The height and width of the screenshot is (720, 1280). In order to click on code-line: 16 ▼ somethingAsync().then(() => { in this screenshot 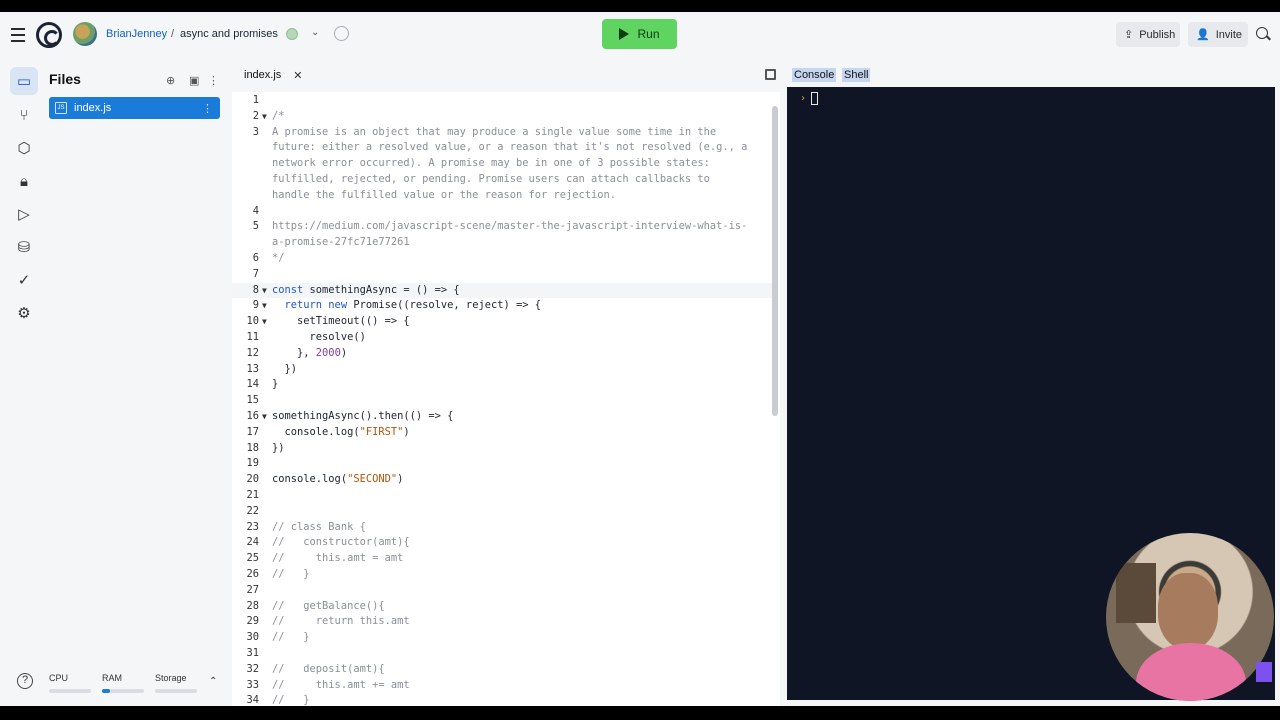, I will do `click(502, 417)`.